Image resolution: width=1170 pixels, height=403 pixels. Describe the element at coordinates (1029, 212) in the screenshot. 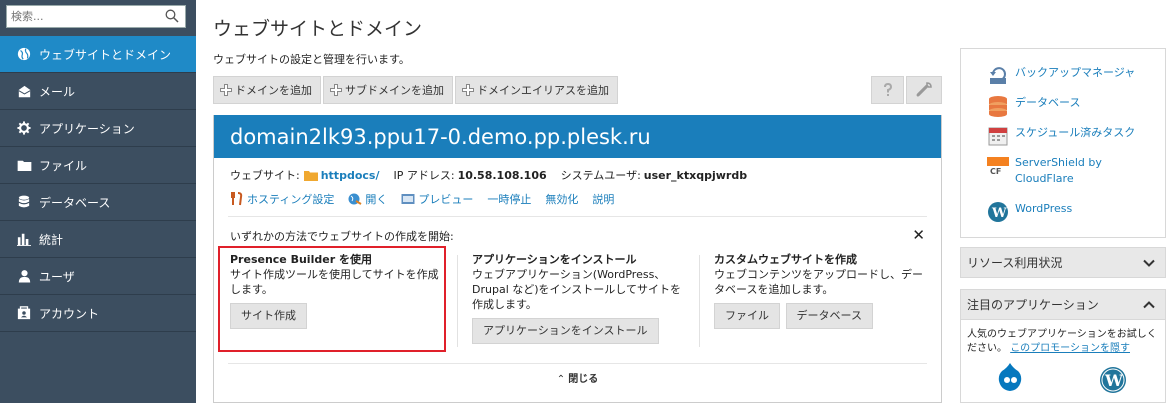

I see `wordpress-link: W WordPress` at that location.